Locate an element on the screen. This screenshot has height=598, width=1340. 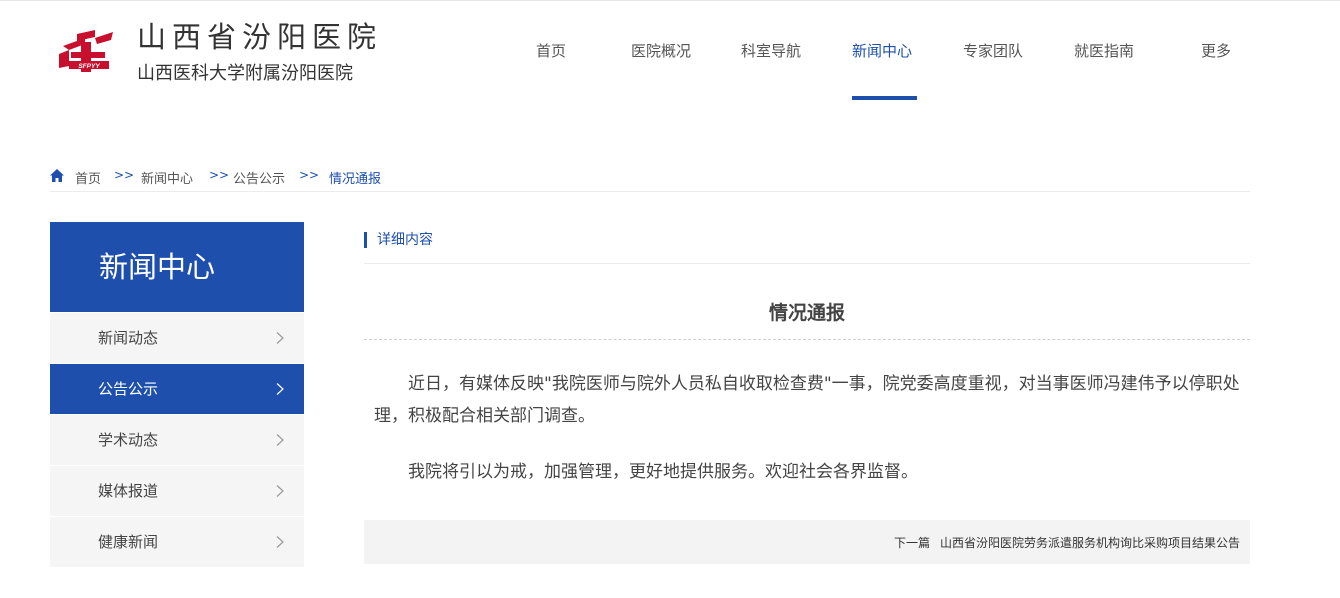
sidebar-item-news: 新闻动态 is located at coordinates (177, 338).